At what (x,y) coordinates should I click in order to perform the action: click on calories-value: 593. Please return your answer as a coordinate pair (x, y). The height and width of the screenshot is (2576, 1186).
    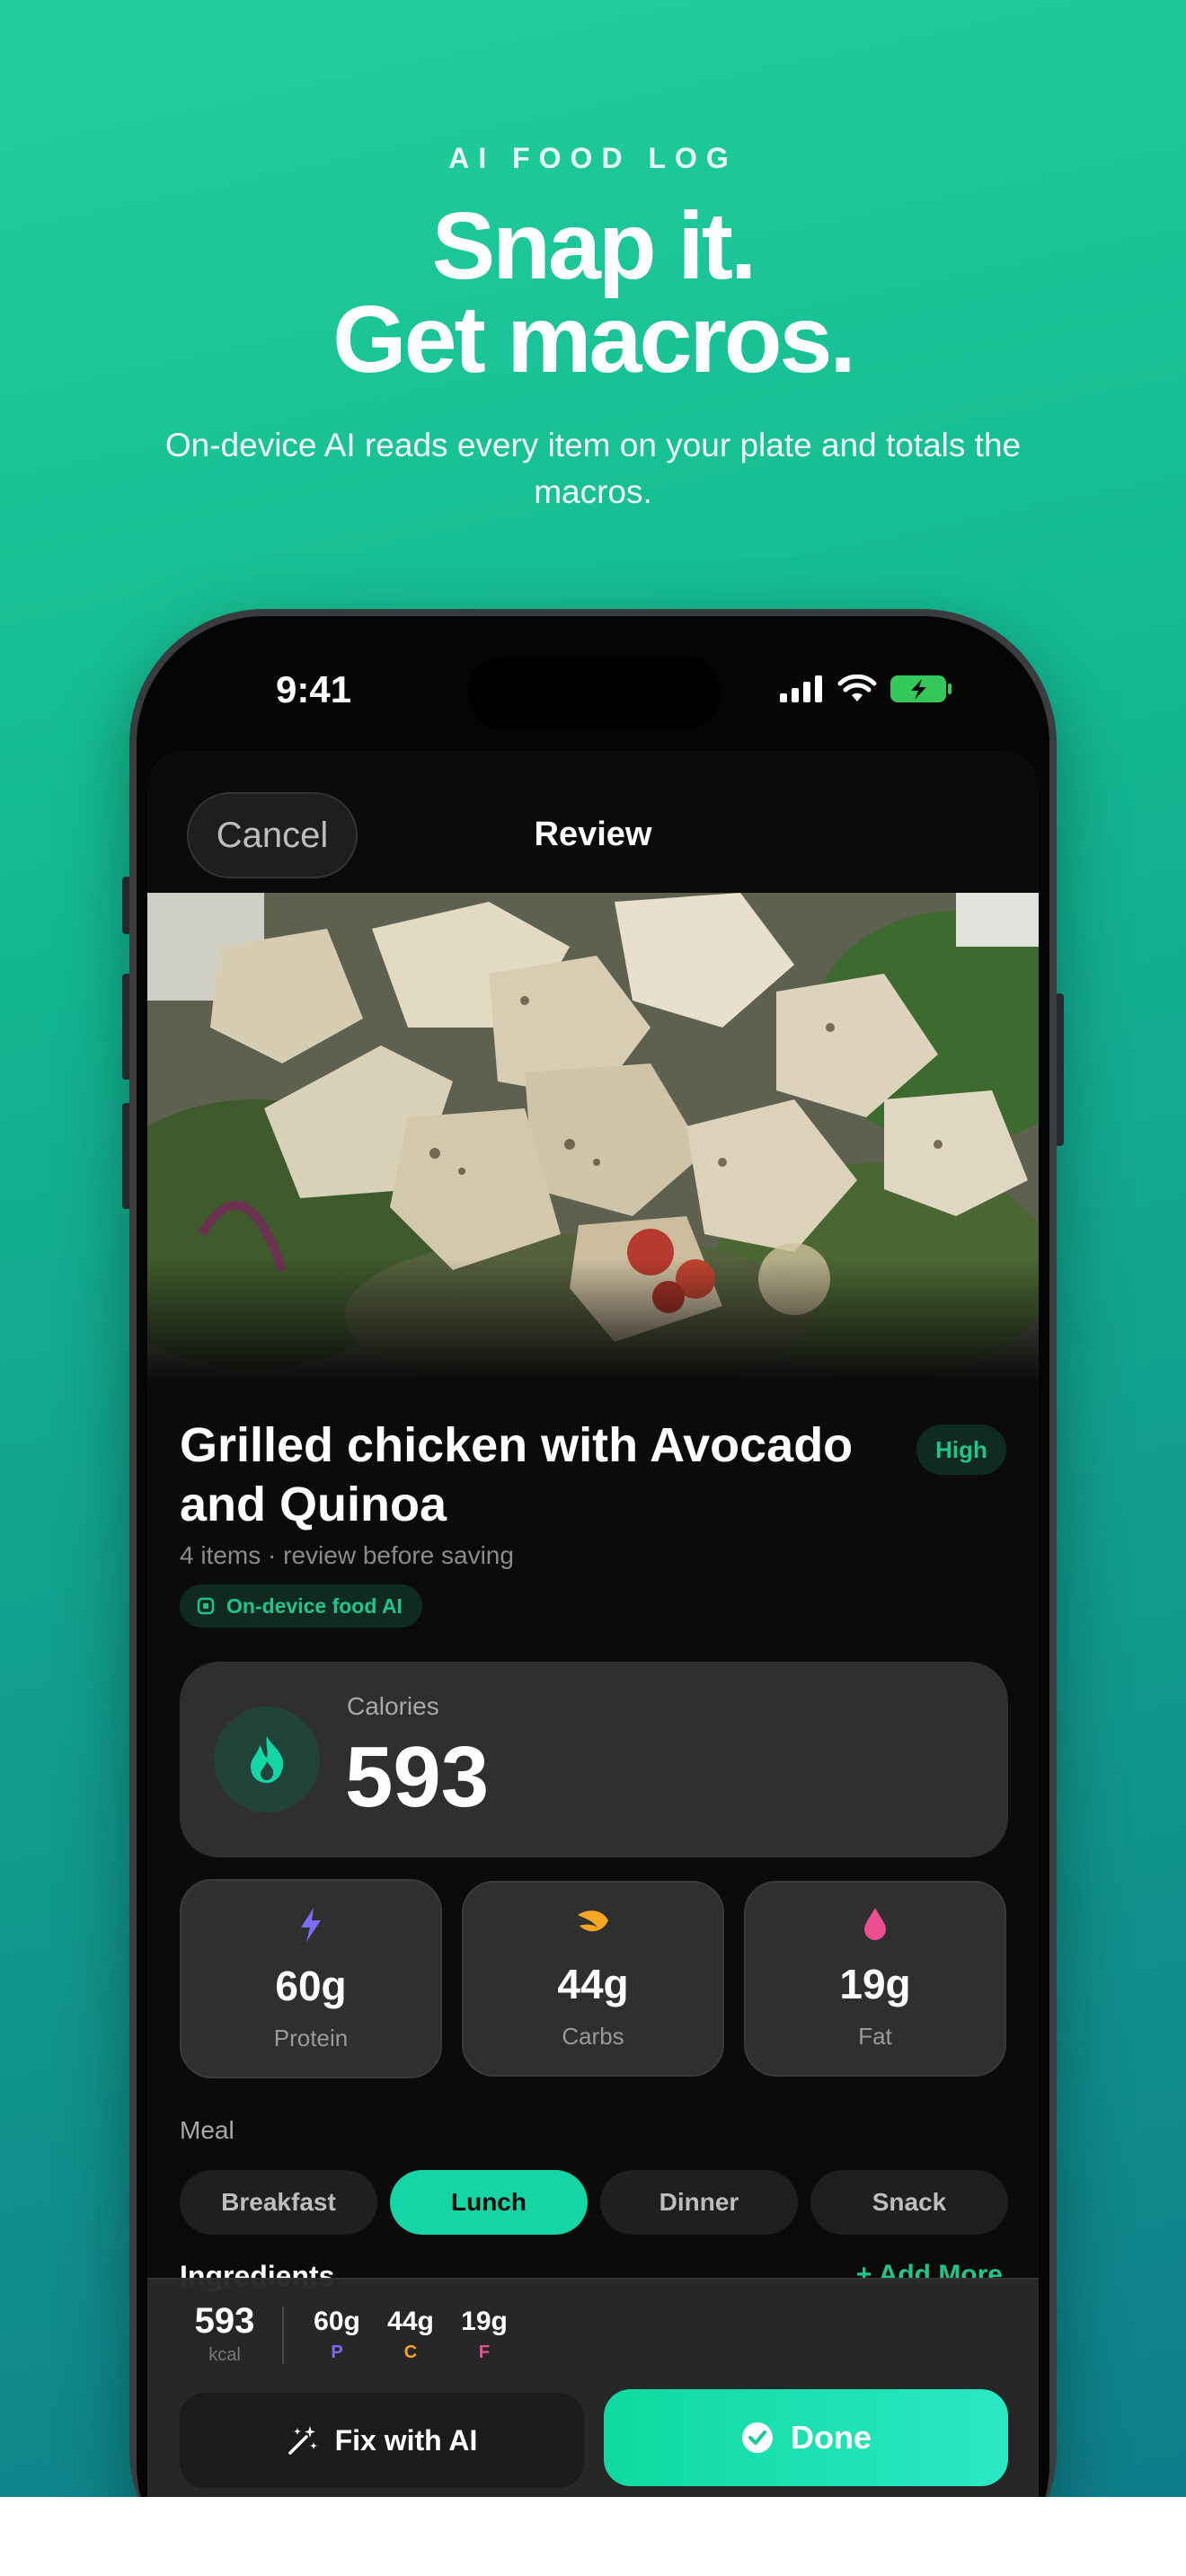
    Looking at the image, I should click on (417, 1777).